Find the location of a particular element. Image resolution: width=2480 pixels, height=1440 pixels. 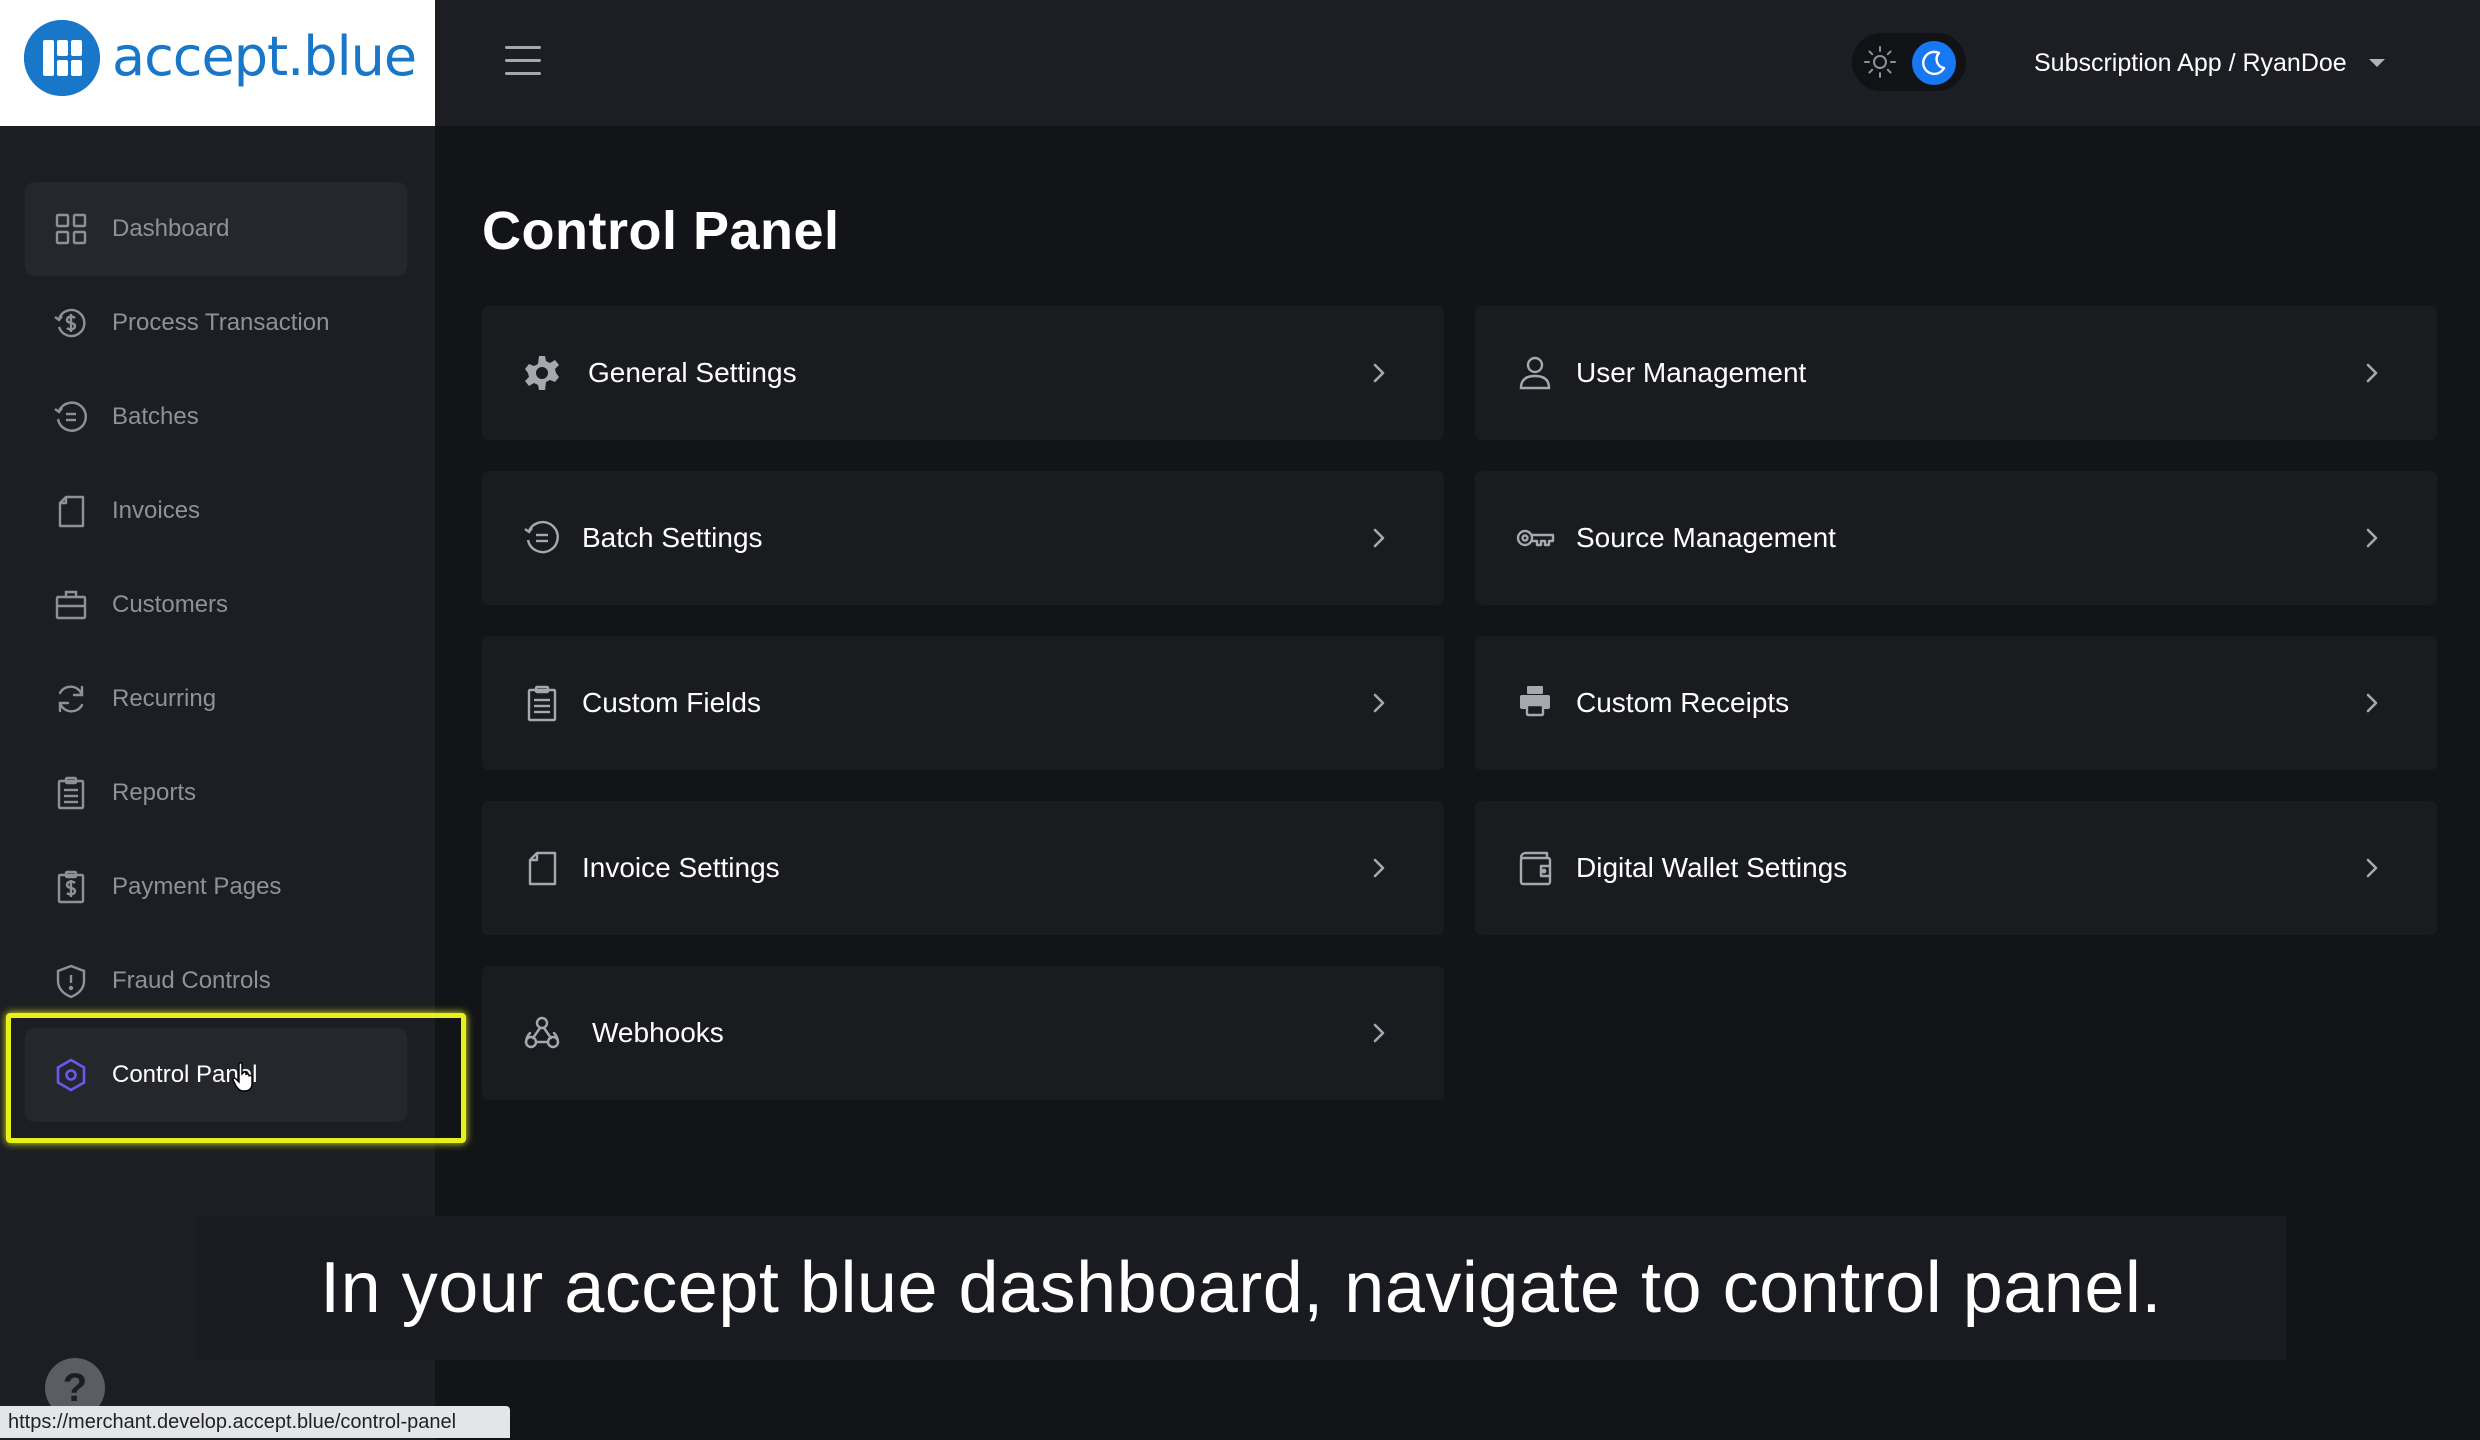

sidebar-item-dashboard: Dashboard is located at coordinates (216, 229).